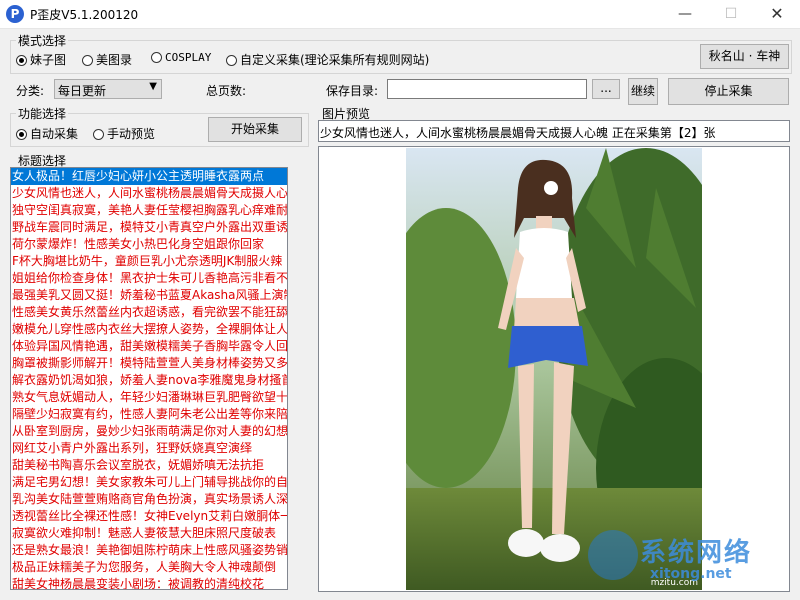 This screenshot has width=800, height=600. I want to click on minimize-button: —, so click(685, 14).